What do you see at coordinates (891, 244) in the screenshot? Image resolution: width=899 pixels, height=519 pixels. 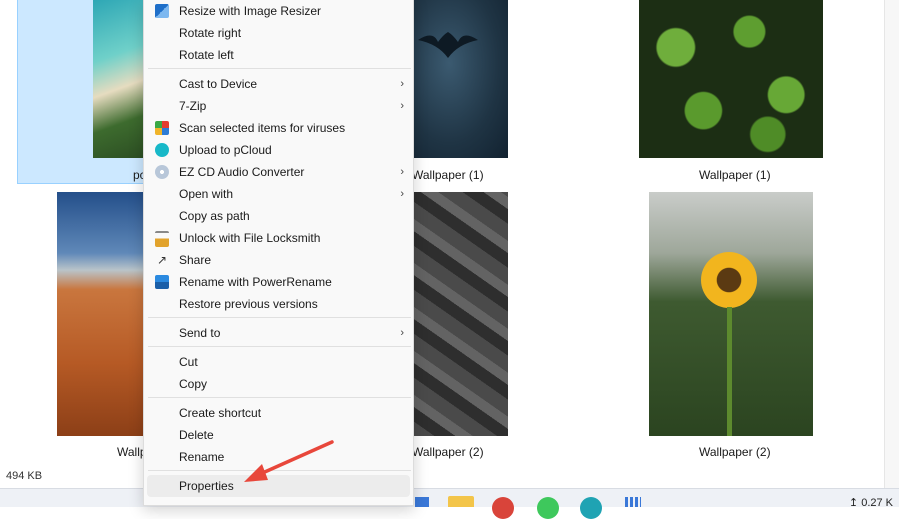 I see `vertical-scrollbar` at bounding box center [891, 244].